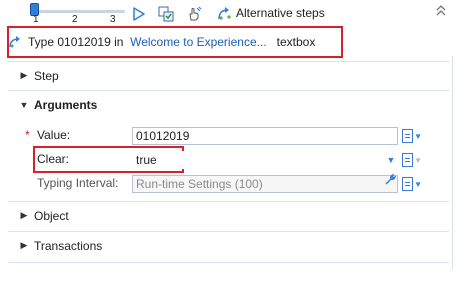 The width and height of the screenshot is (469, 294). Describe the element at coordinates (113, 19) in the screenshot. I see `slider-tick-3: 3` at that location.